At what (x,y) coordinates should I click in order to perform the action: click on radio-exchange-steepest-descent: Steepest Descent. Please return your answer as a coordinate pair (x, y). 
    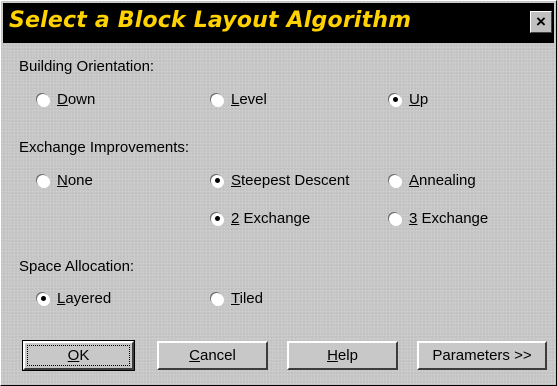
    Looking at the image, I should click on (280, 180).